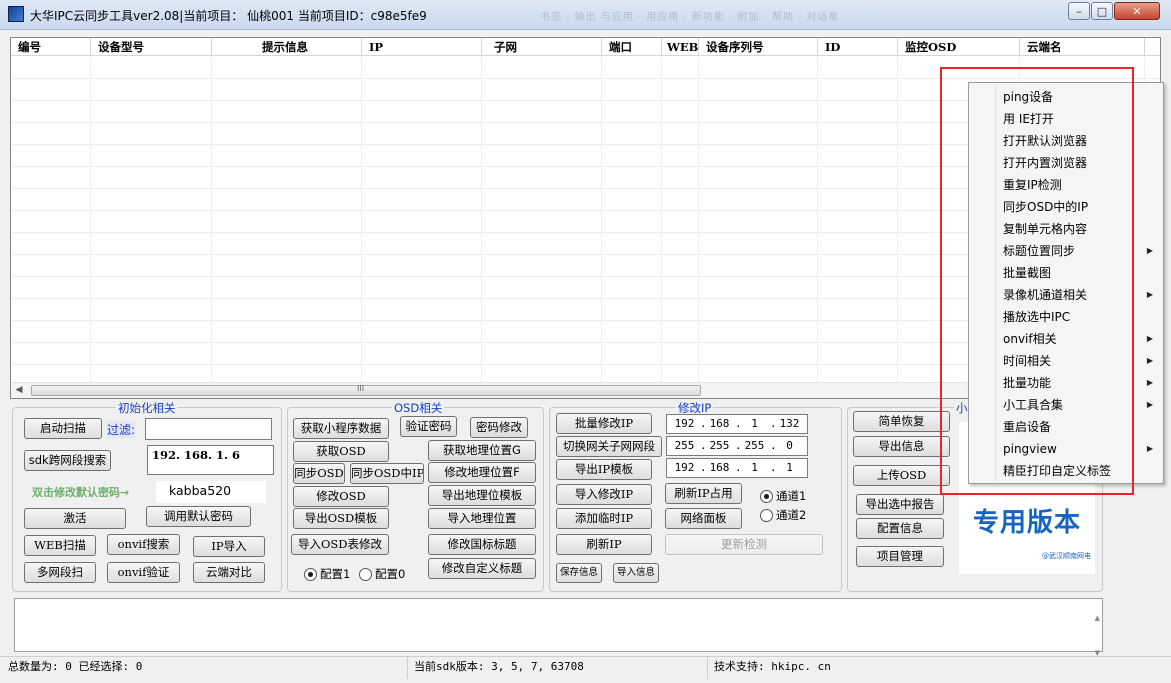 The image size is (1171, 683). I want to click on modify-location-button: 修改地理位置F, so click(482, 472).